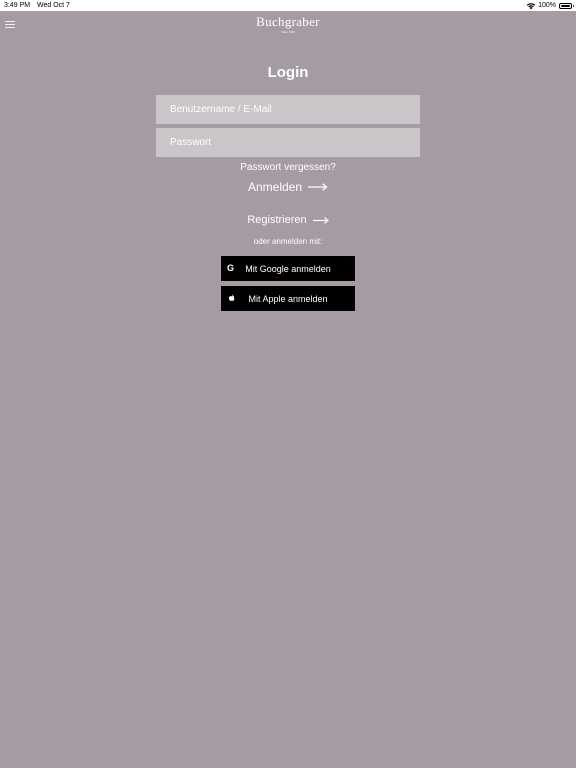  I want to click on logo: Buchgraber Since 1993, so click(288, 24).